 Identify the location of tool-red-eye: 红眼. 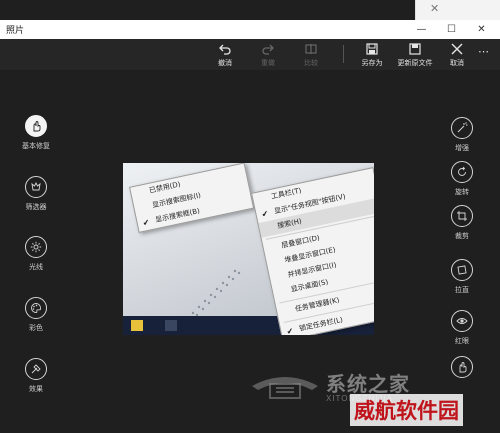
(462, 328).